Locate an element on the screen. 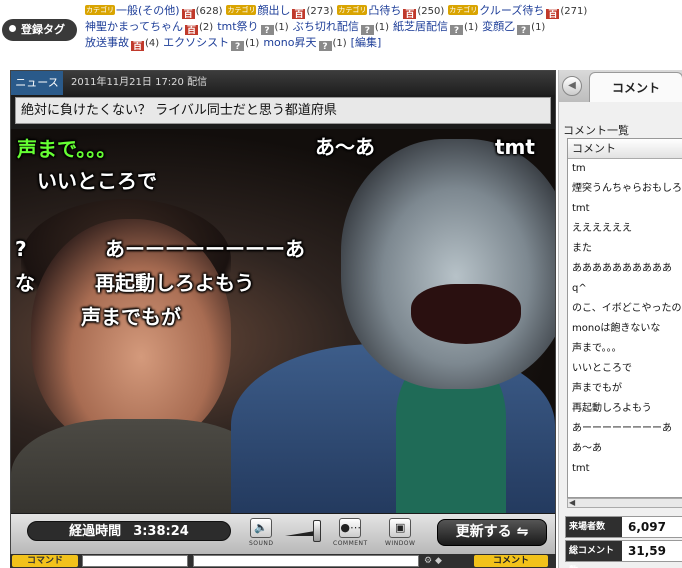 The height and width of the screenshot is (568, 682). tag-count: (250) is located at coordinates (431, 11).